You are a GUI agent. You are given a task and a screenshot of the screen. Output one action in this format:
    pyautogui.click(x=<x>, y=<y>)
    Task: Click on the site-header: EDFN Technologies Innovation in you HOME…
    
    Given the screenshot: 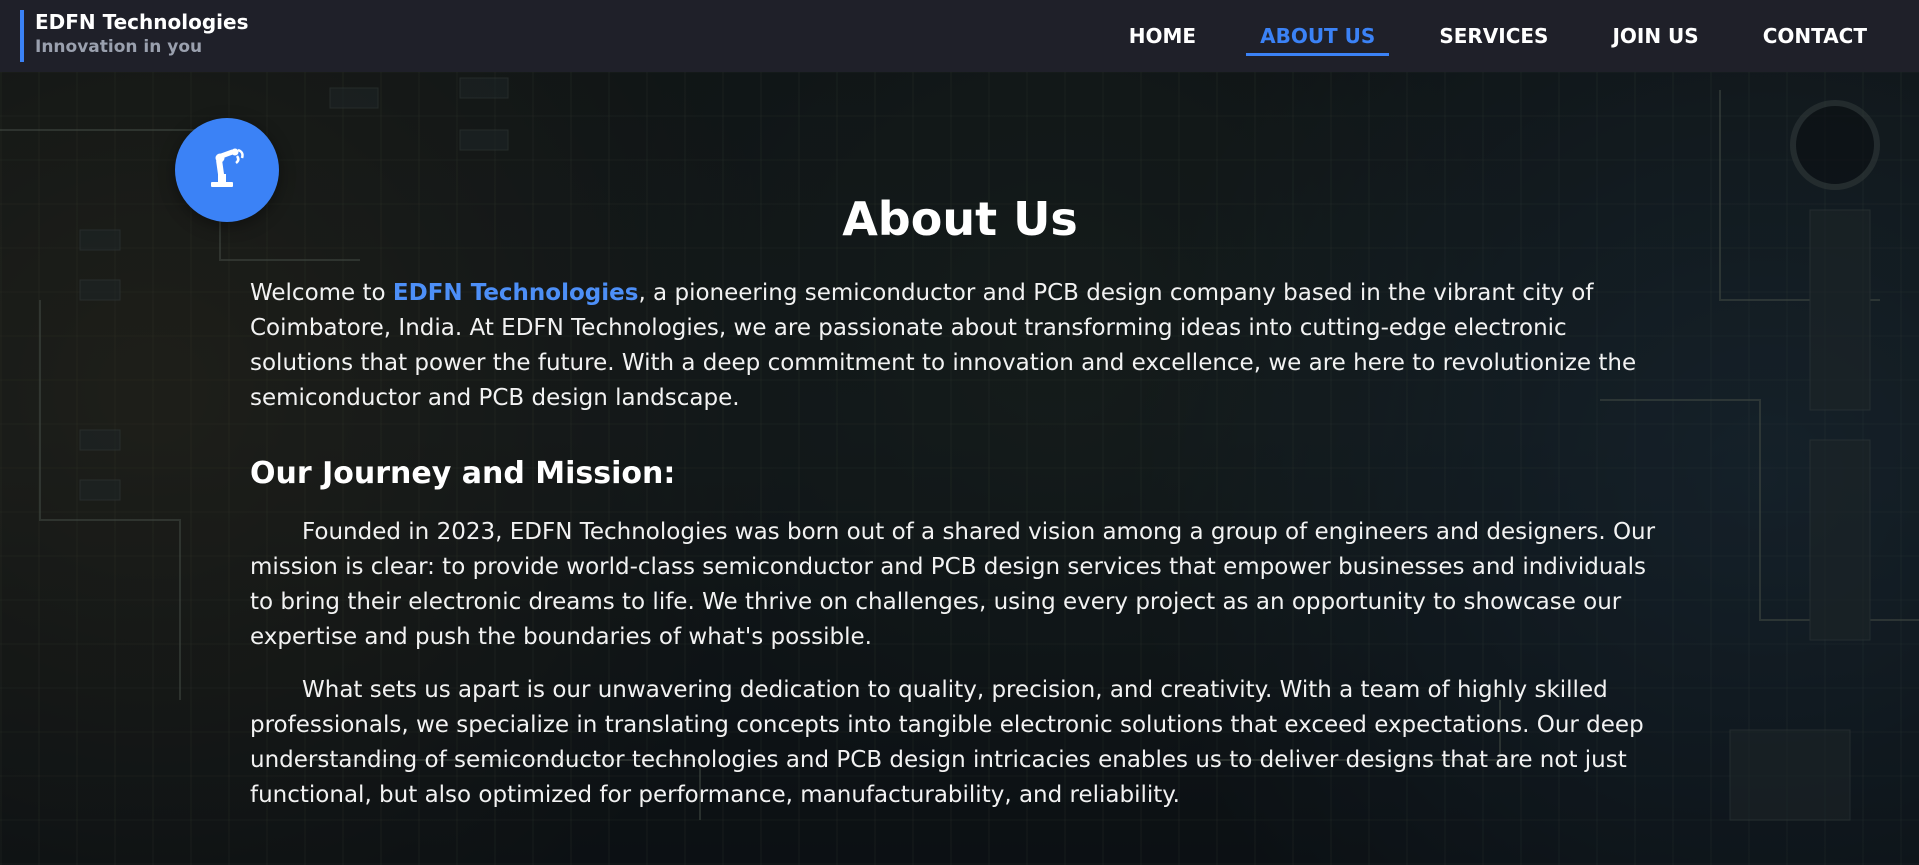 What is the action you would take?
    pyautogui.click(x=959, y=36)
    